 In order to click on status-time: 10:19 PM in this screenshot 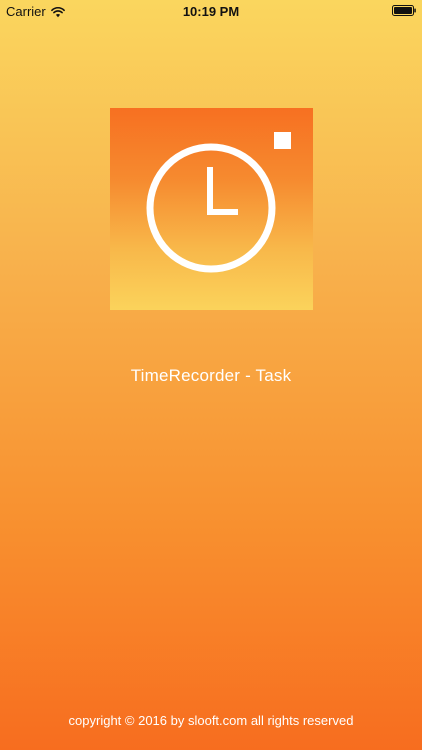, I will do `click(211, 11)`.